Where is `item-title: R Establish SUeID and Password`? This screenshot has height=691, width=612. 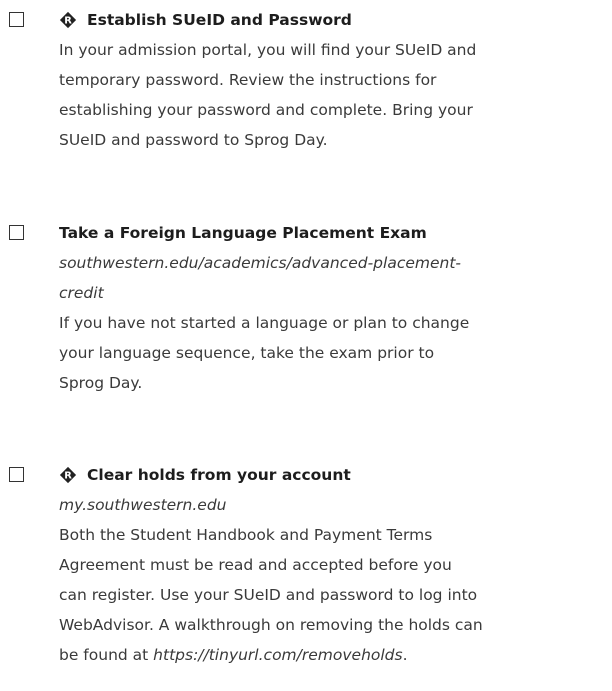 item-title: R Establish SUeID and Password is located at coordinates (335, 20).